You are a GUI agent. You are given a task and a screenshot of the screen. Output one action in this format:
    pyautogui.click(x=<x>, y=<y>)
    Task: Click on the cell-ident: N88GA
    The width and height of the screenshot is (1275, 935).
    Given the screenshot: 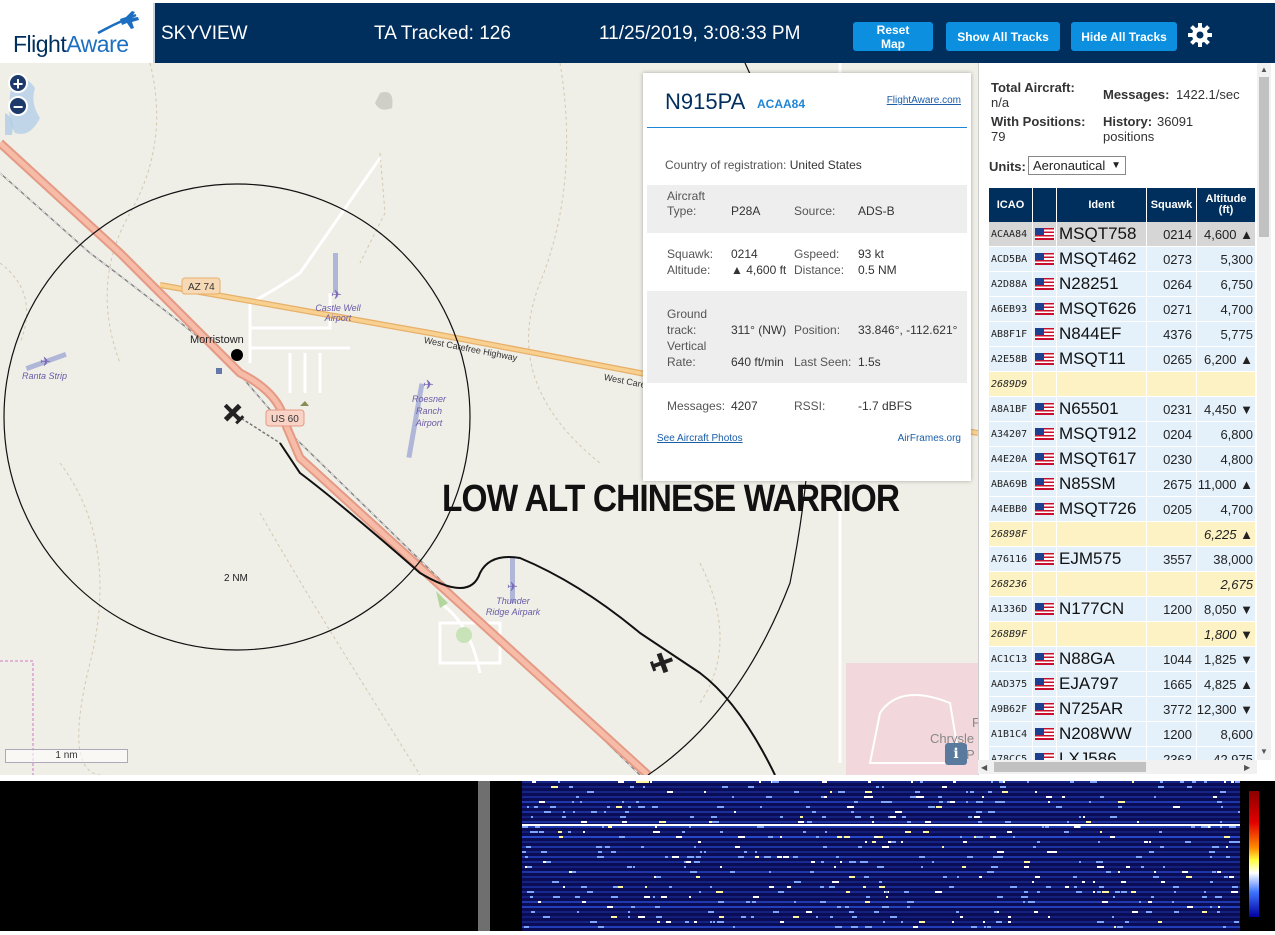 What is the action you would take?
    pyautogui.click(x=1102, y=659)
    